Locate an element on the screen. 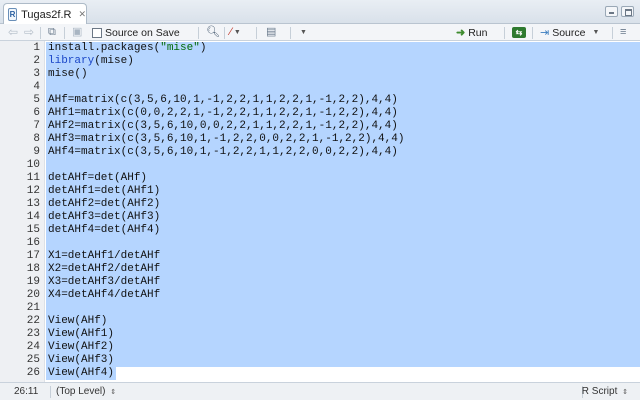 The width and height of the screenshot is (640, 400). code-line: View(AHf4) is located at coordinates (80, 373).